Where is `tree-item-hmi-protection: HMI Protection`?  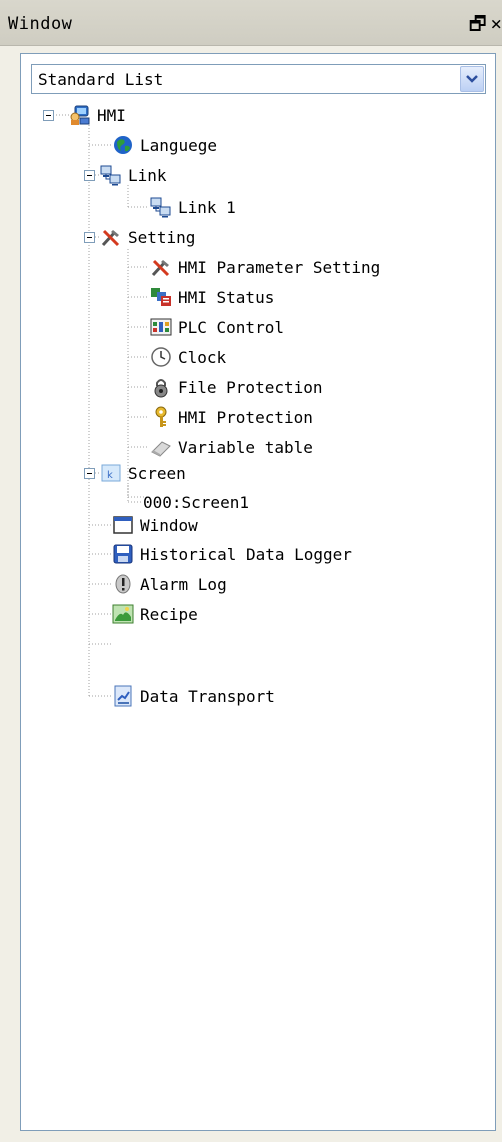
tree-item-hmi-protection: HMI Protection is located at coordinates (231, 417).